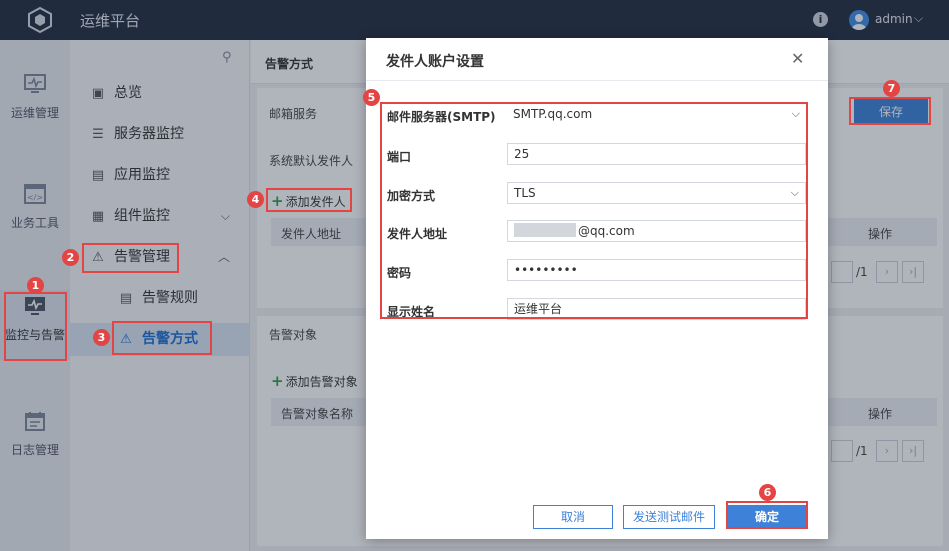  What do you see at coordinates (597, 80) in the screenshot?
I see `divider` at bounding box center [597, 80].